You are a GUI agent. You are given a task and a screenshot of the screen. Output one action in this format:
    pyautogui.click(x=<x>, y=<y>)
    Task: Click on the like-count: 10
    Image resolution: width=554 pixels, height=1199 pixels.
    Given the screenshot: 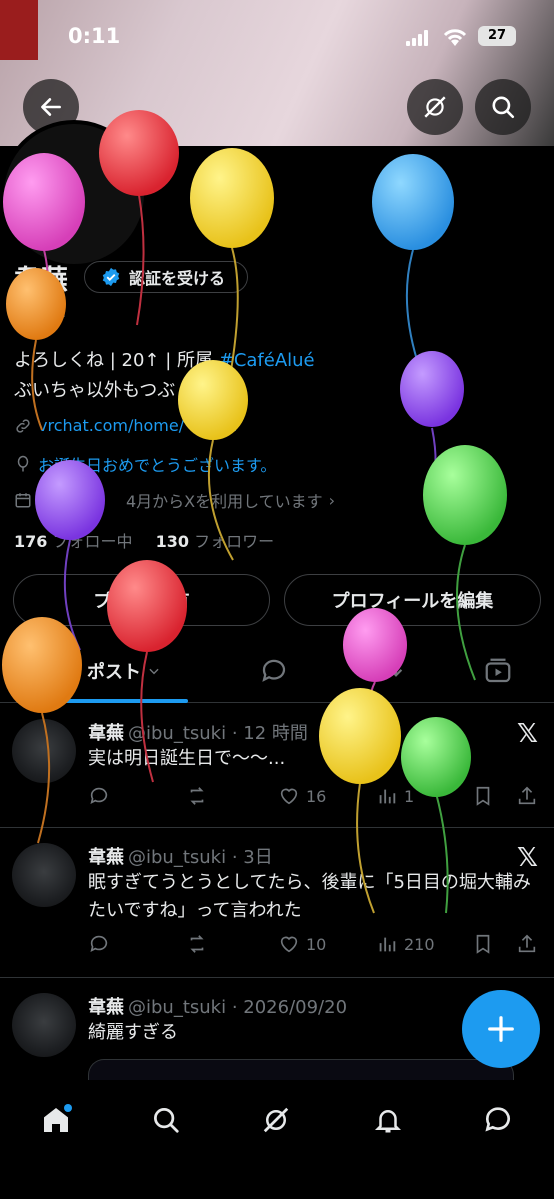 What is the action you would take?
    pyautogui.click(x=316, y=944)
    